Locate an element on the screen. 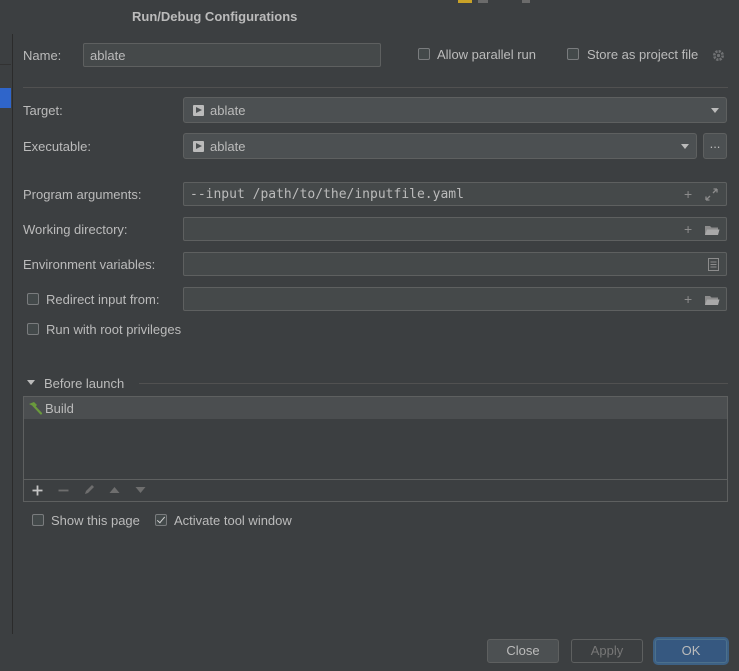 The height and width of the screenshot is (671, 739). hammer-icon is located at coordinates (36, 408).